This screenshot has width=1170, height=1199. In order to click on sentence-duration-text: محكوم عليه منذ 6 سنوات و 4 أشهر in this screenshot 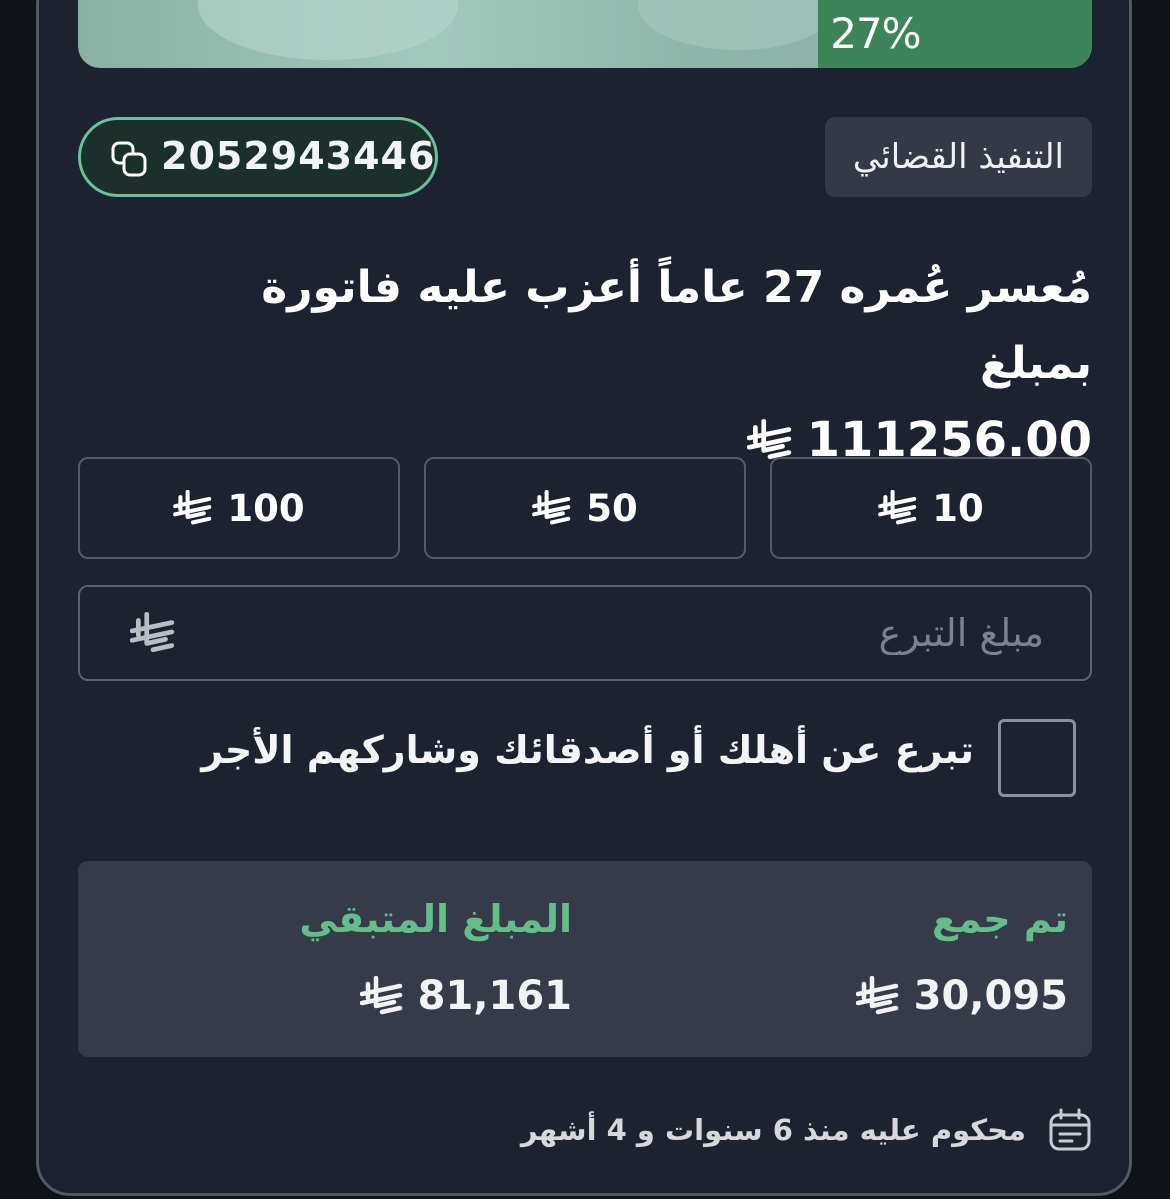, I will do `click(773, 1130)`.